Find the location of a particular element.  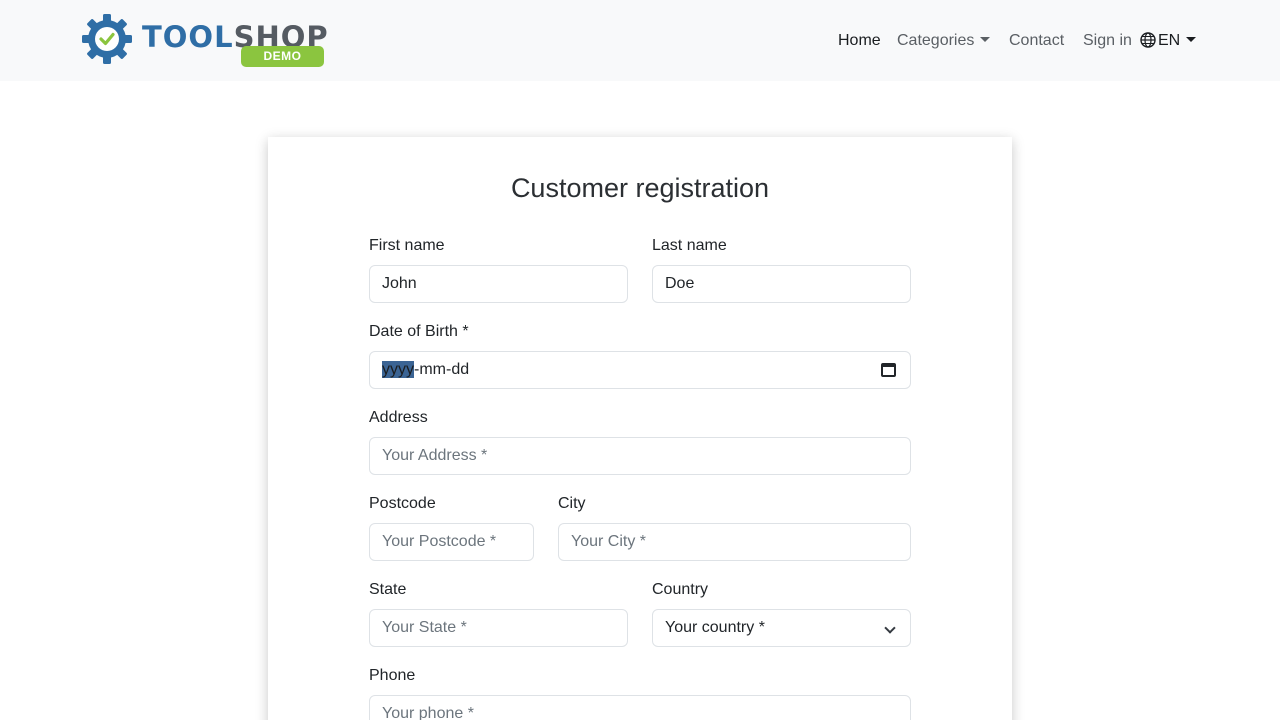

language-label: EN is located at coordinates (1169, 40).